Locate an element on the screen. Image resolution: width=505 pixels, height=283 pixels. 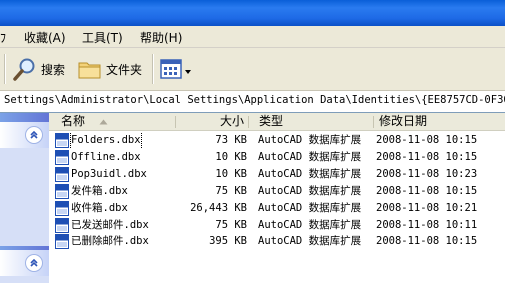
search-button: 搜索 is located at coordinates (38, 69).